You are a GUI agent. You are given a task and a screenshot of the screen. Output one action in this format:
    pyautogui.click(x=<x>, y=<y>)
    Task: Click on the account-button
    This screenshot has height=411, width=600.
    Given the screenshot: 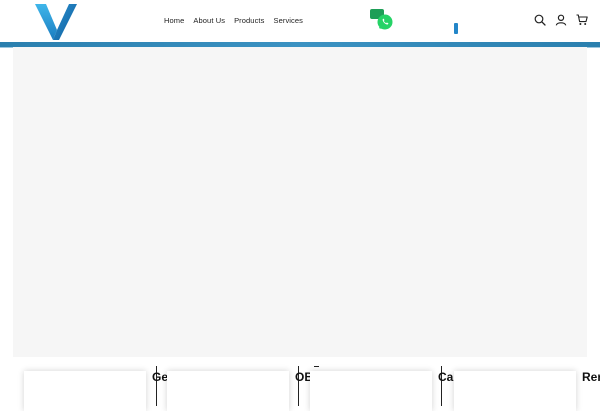 What is the action you would take?
    pyautogui.click(x=561, y=19)
    